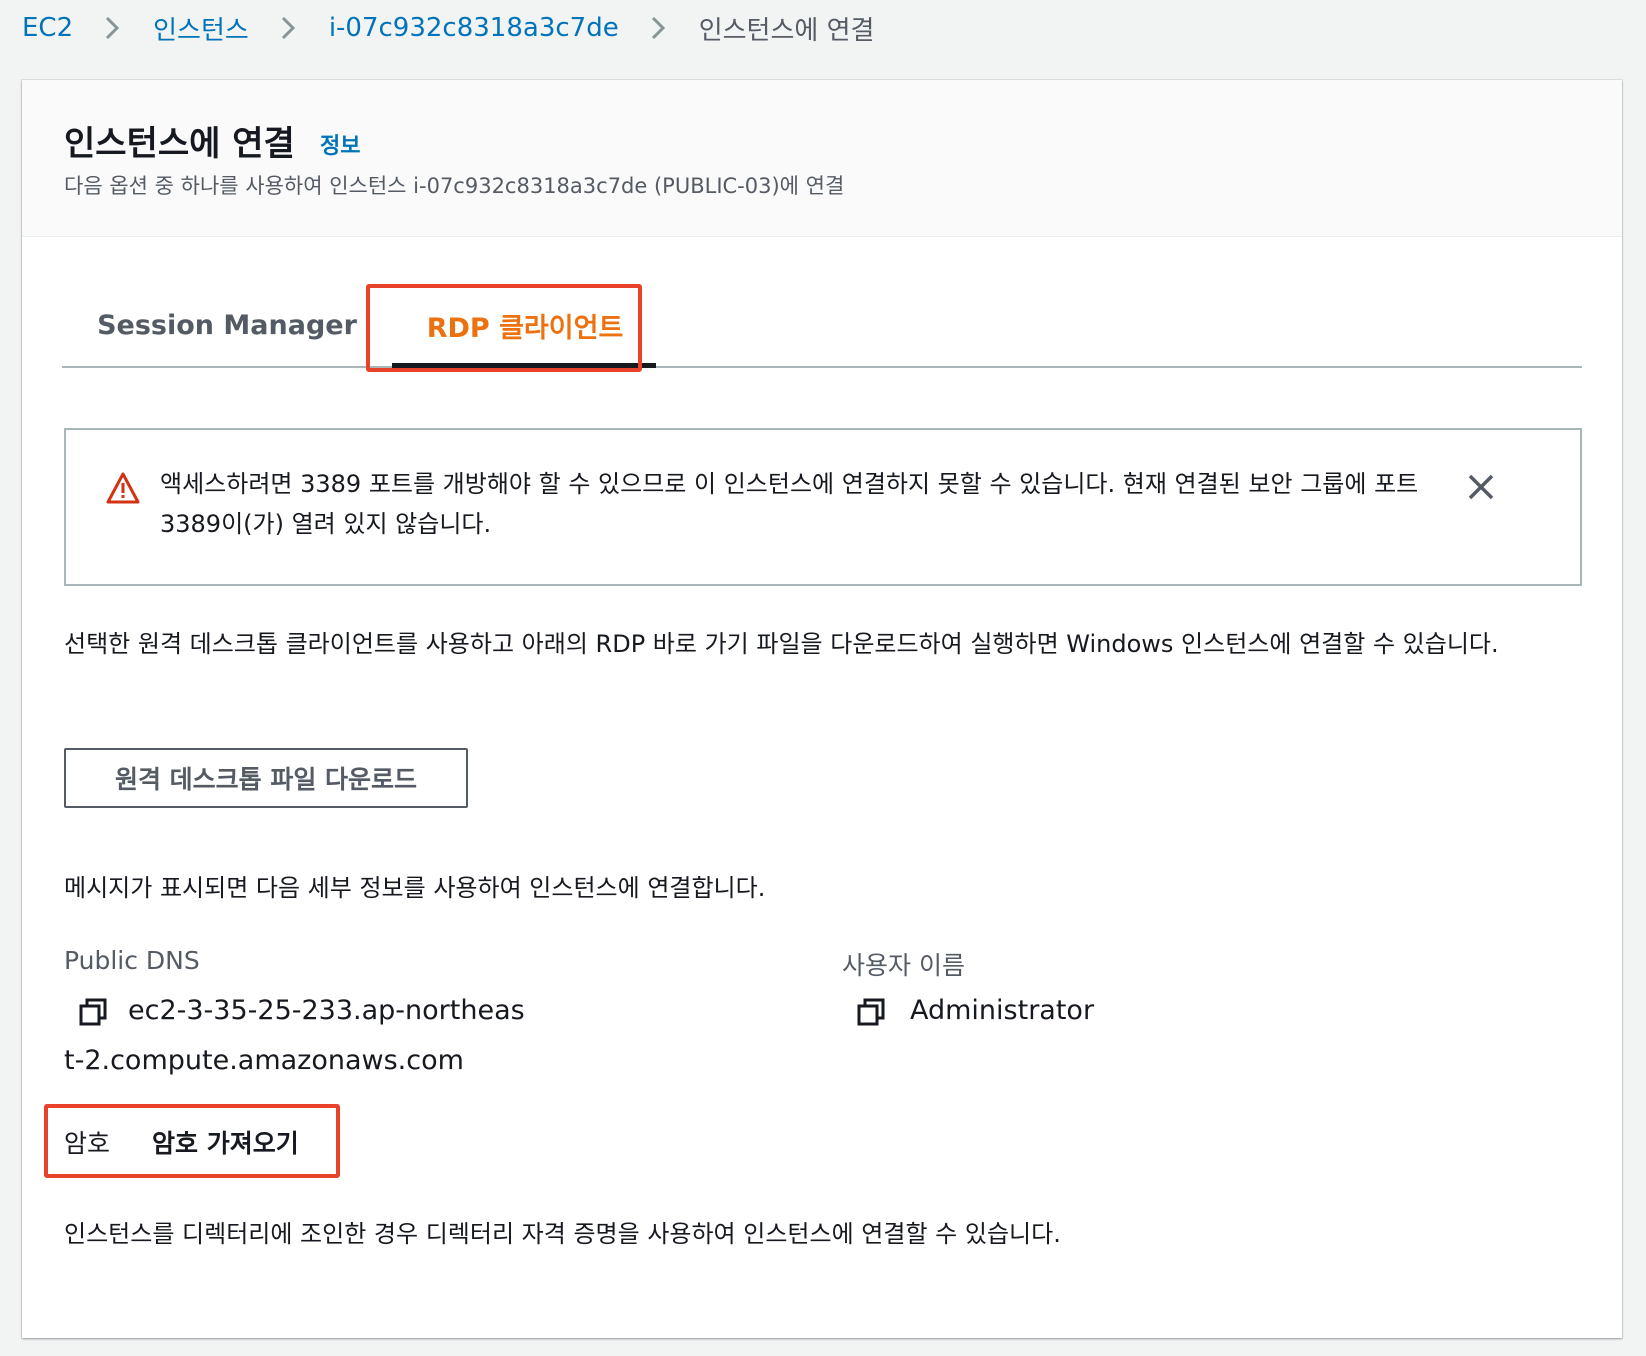  What do you see at coordinates (525, 325) in the screenshot?
I see `tab-rdp-client: RDP 클라이언트` at bounding box center [525, 325].